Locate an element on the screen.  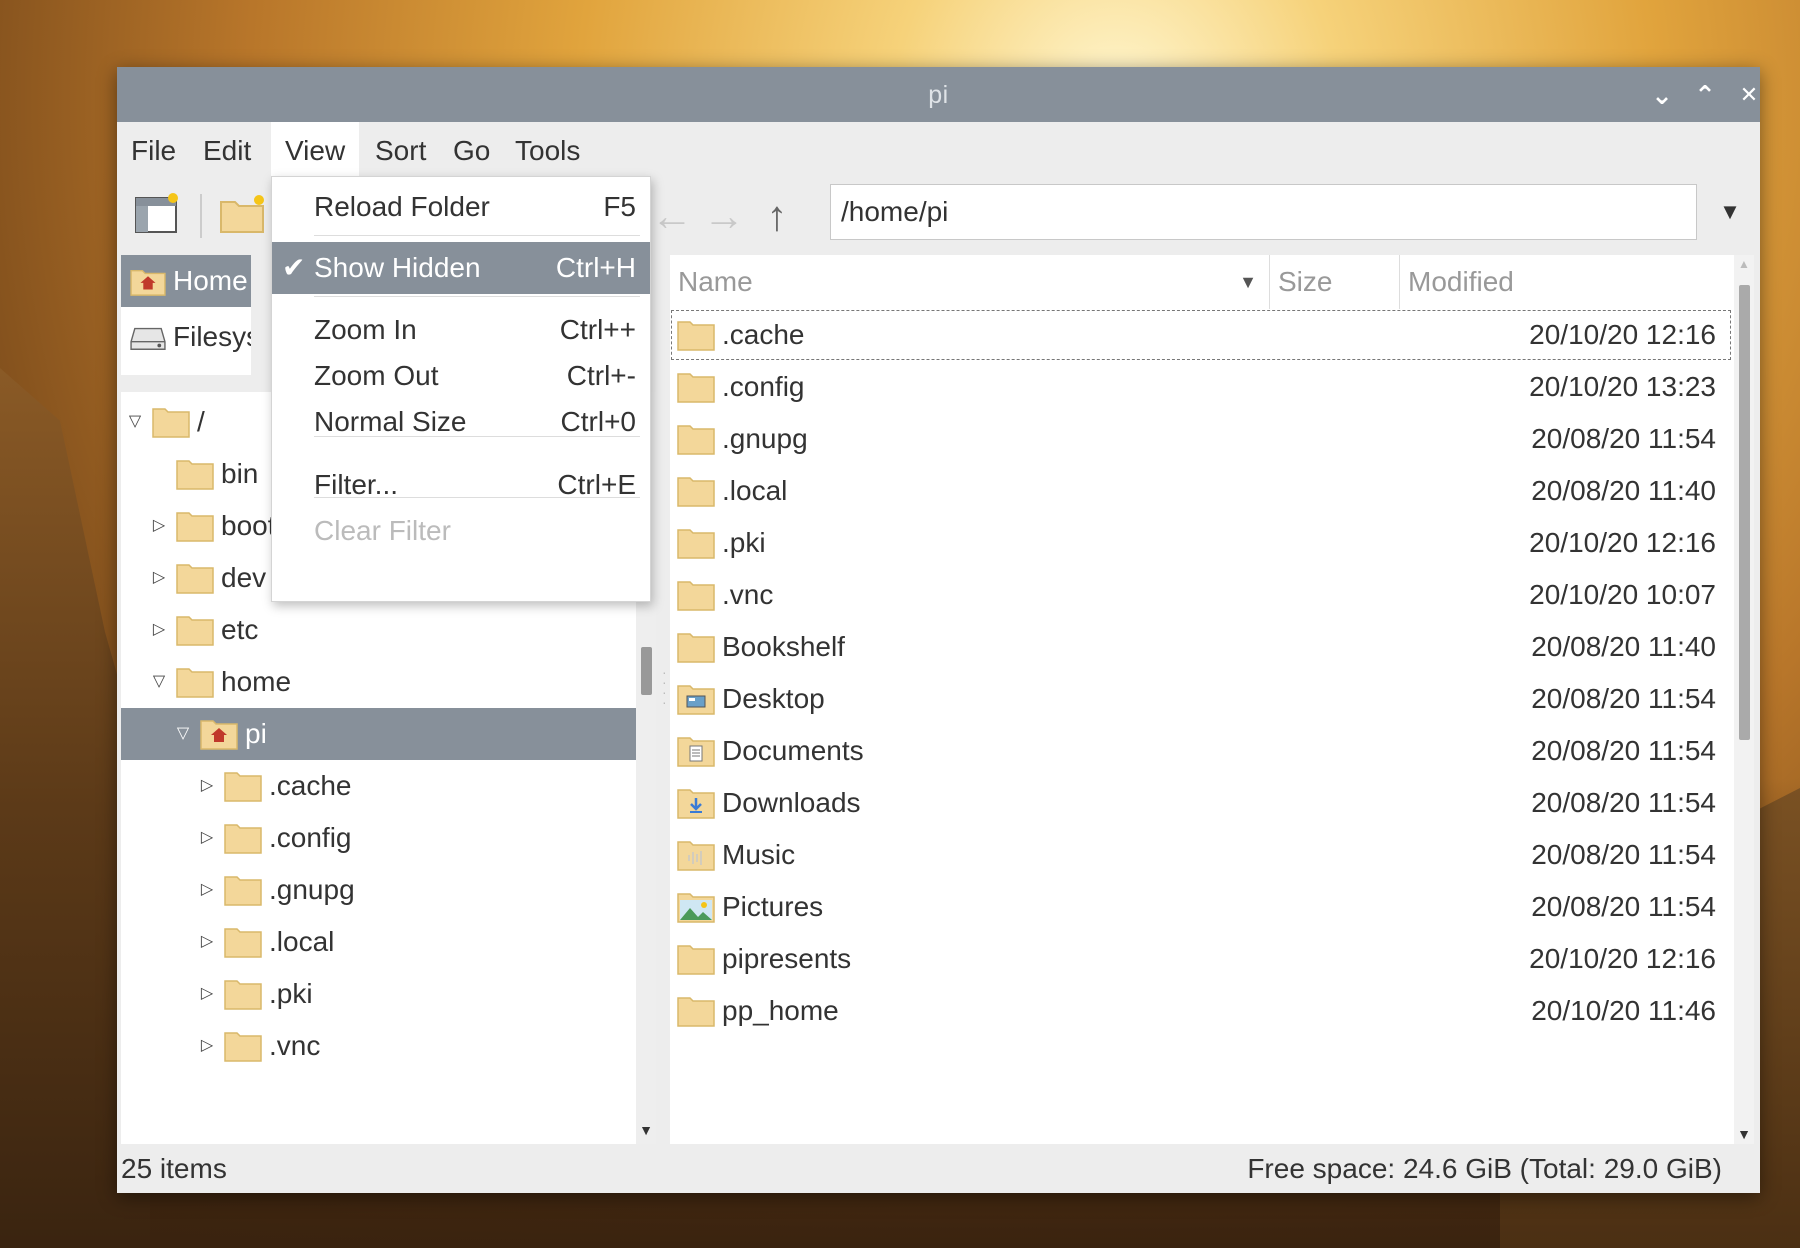
file-row: Pictures 20/08/20 11:54 is located at coordinates (1201, 907).